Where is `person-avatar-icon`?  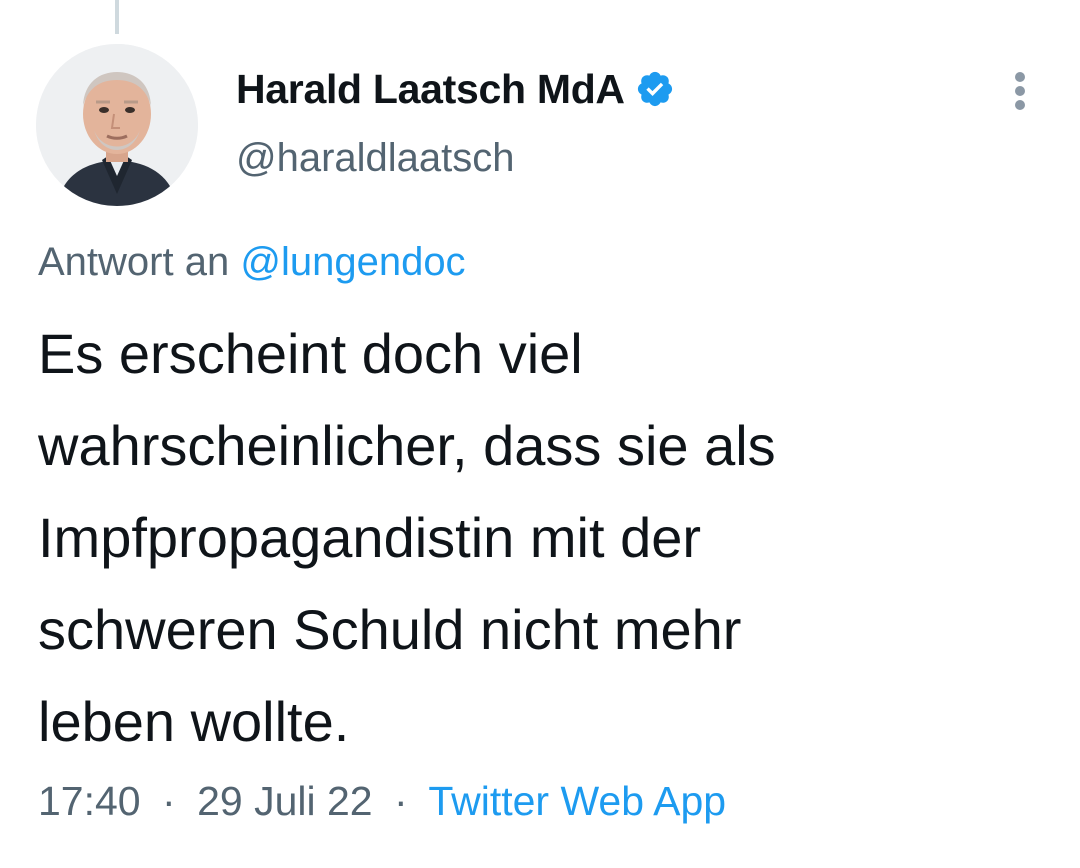
person-avatar-icon is located at coordinates (117, 125).